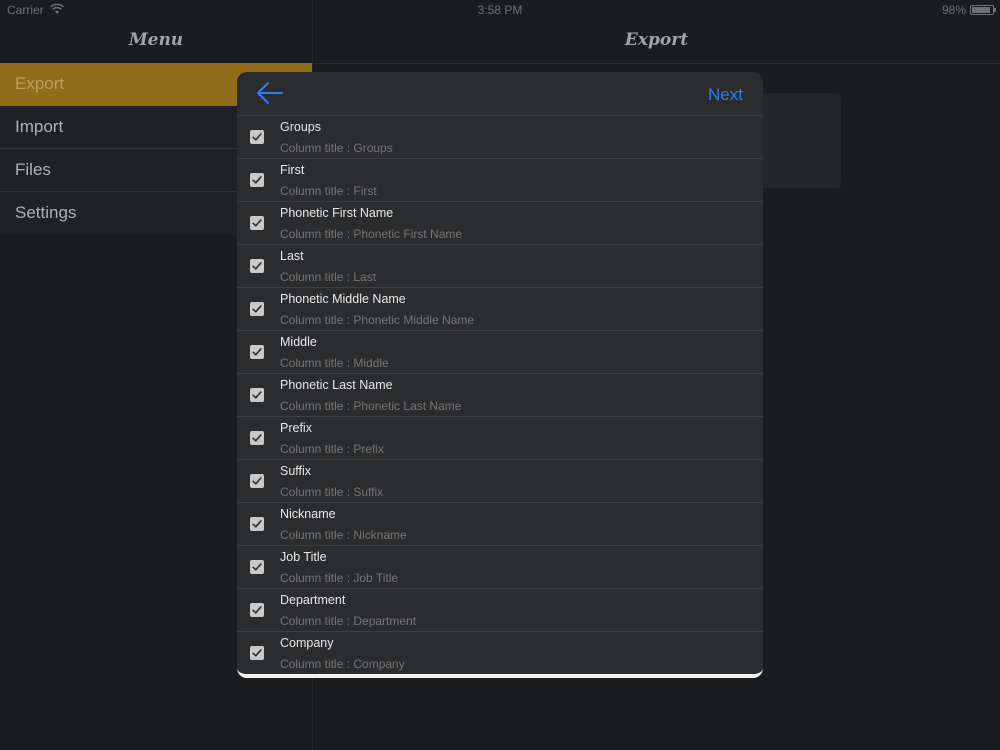  I want to click on field-row: Phonetic Middle Name, so click(500, 308).